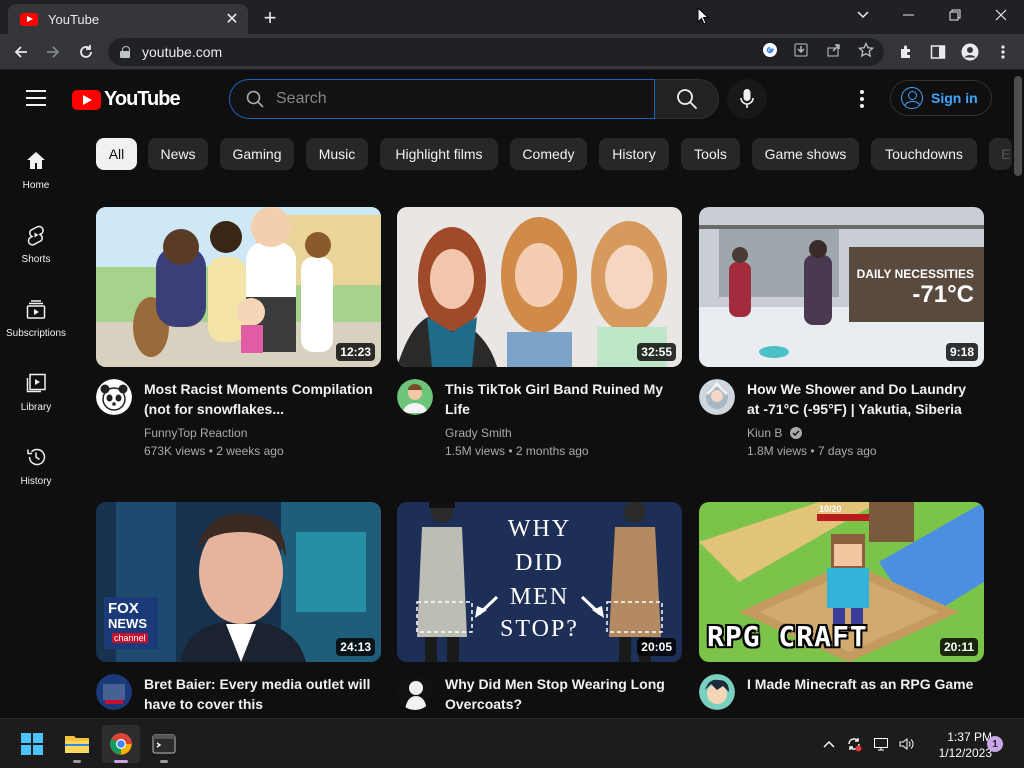  I want to click on video-thumbnail: 32:55, so click(539, 287).